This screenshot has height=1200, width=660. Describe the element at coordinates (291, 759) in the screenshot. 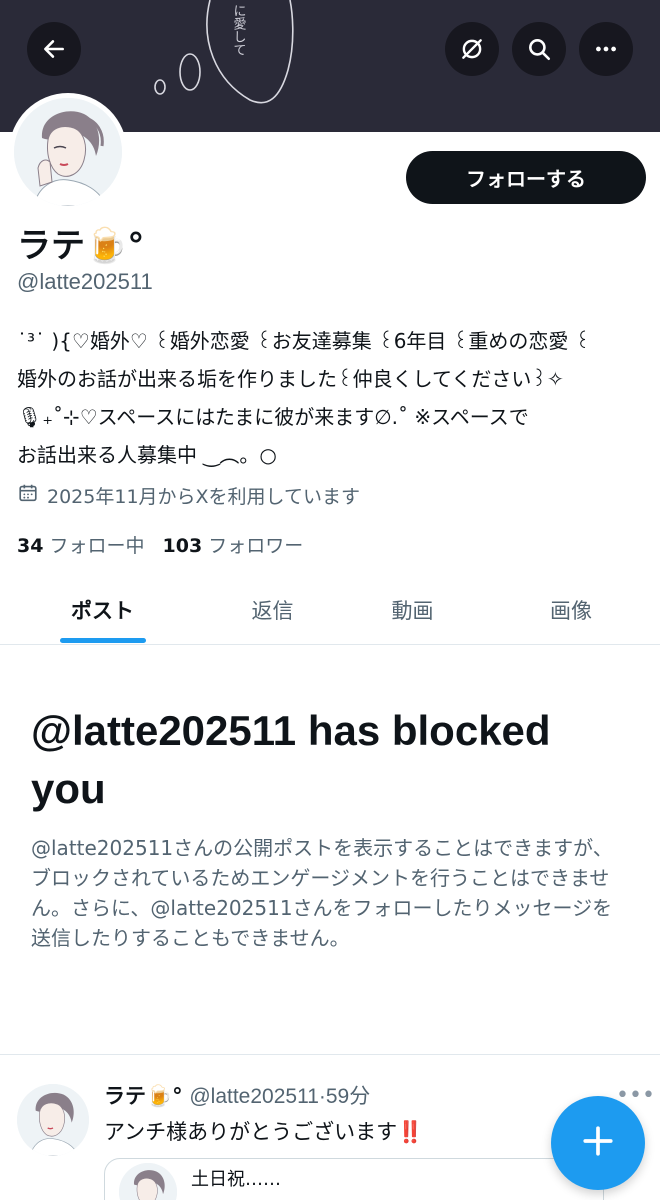

I see `blocked-title: @latte202511 has blocked you` at that location.